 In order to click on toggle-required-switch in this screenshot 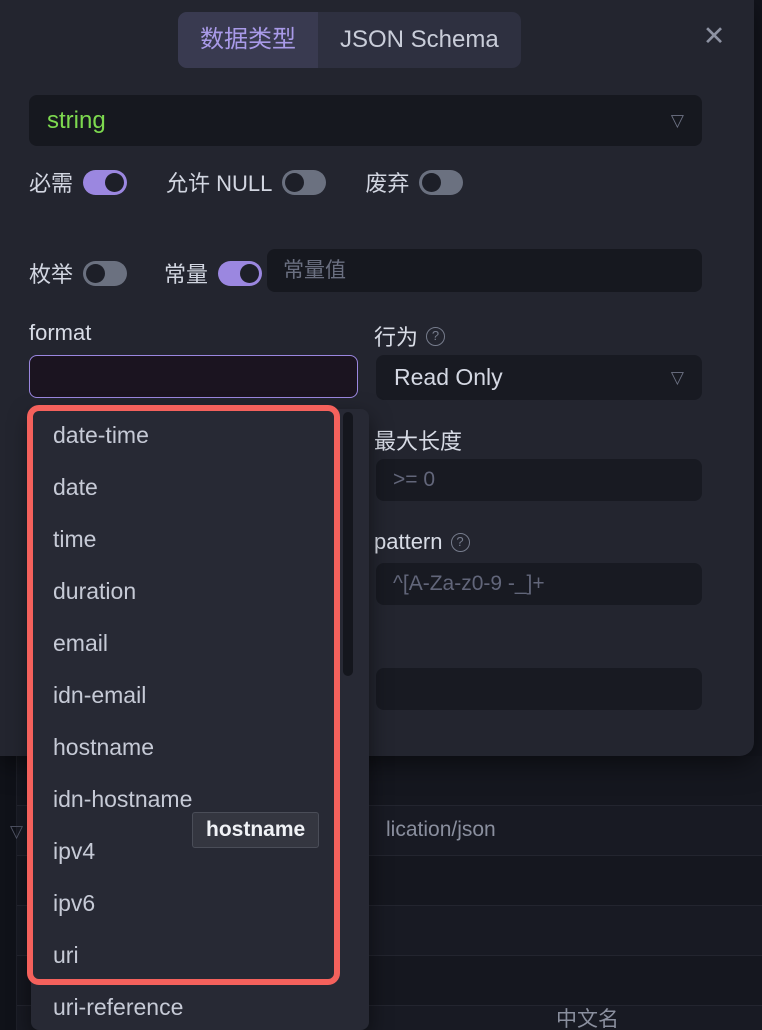, I will do `click(105, 182)`.